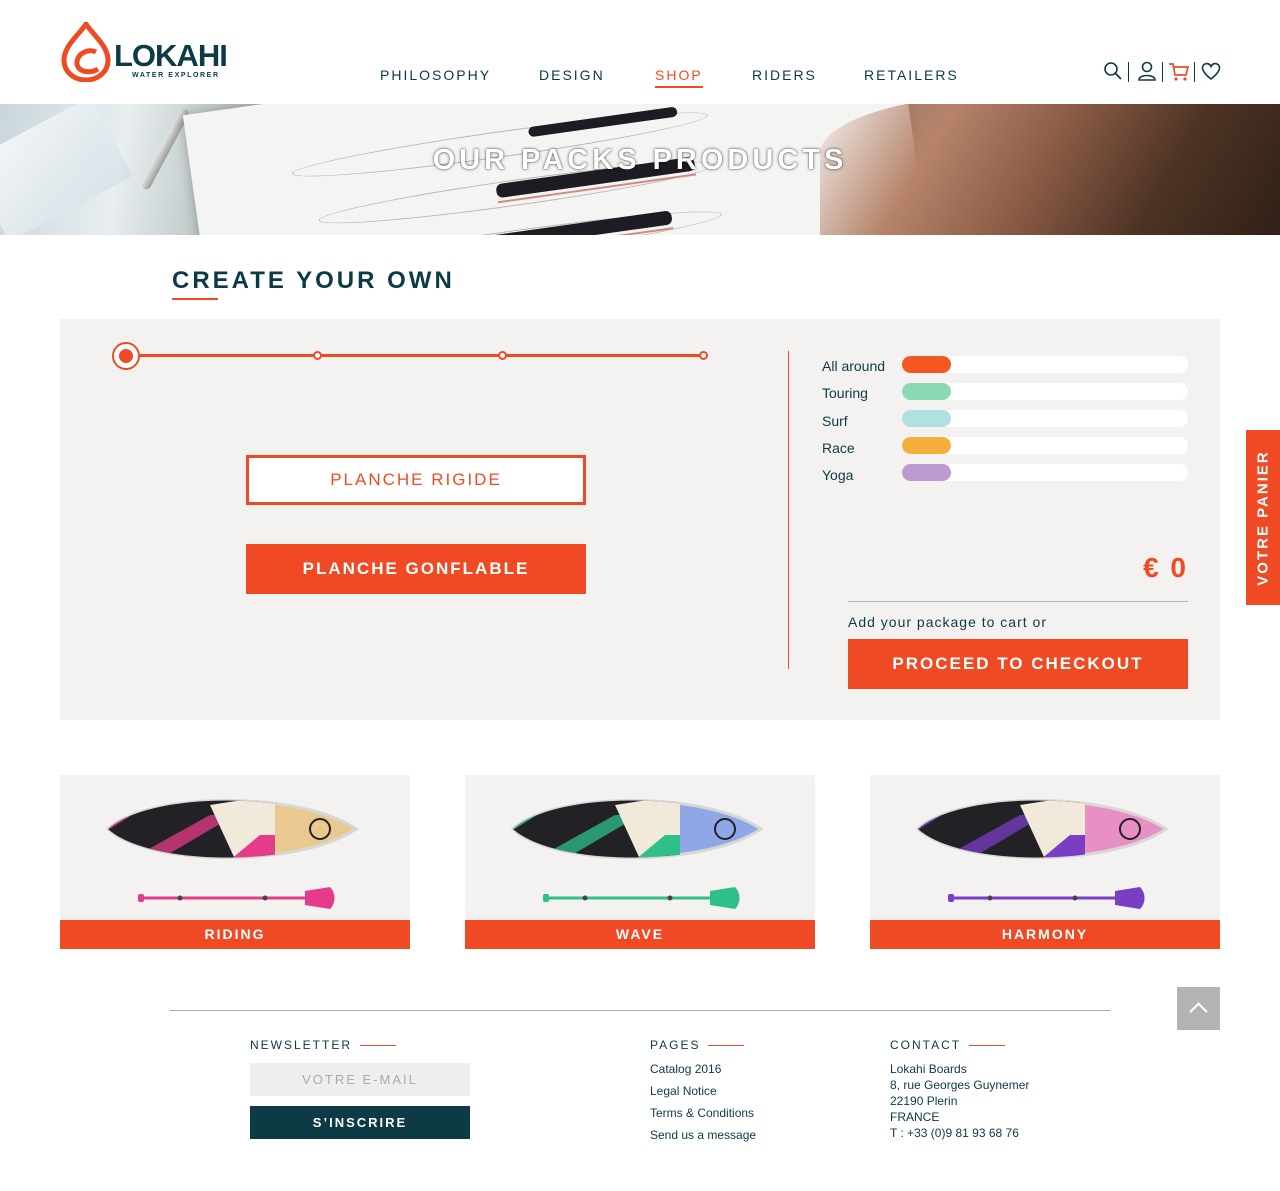 This screenshot has height=1191, width=1280. I want to click on hero-banner: OUR PACKS PRODUCTS, so click(640, 169).